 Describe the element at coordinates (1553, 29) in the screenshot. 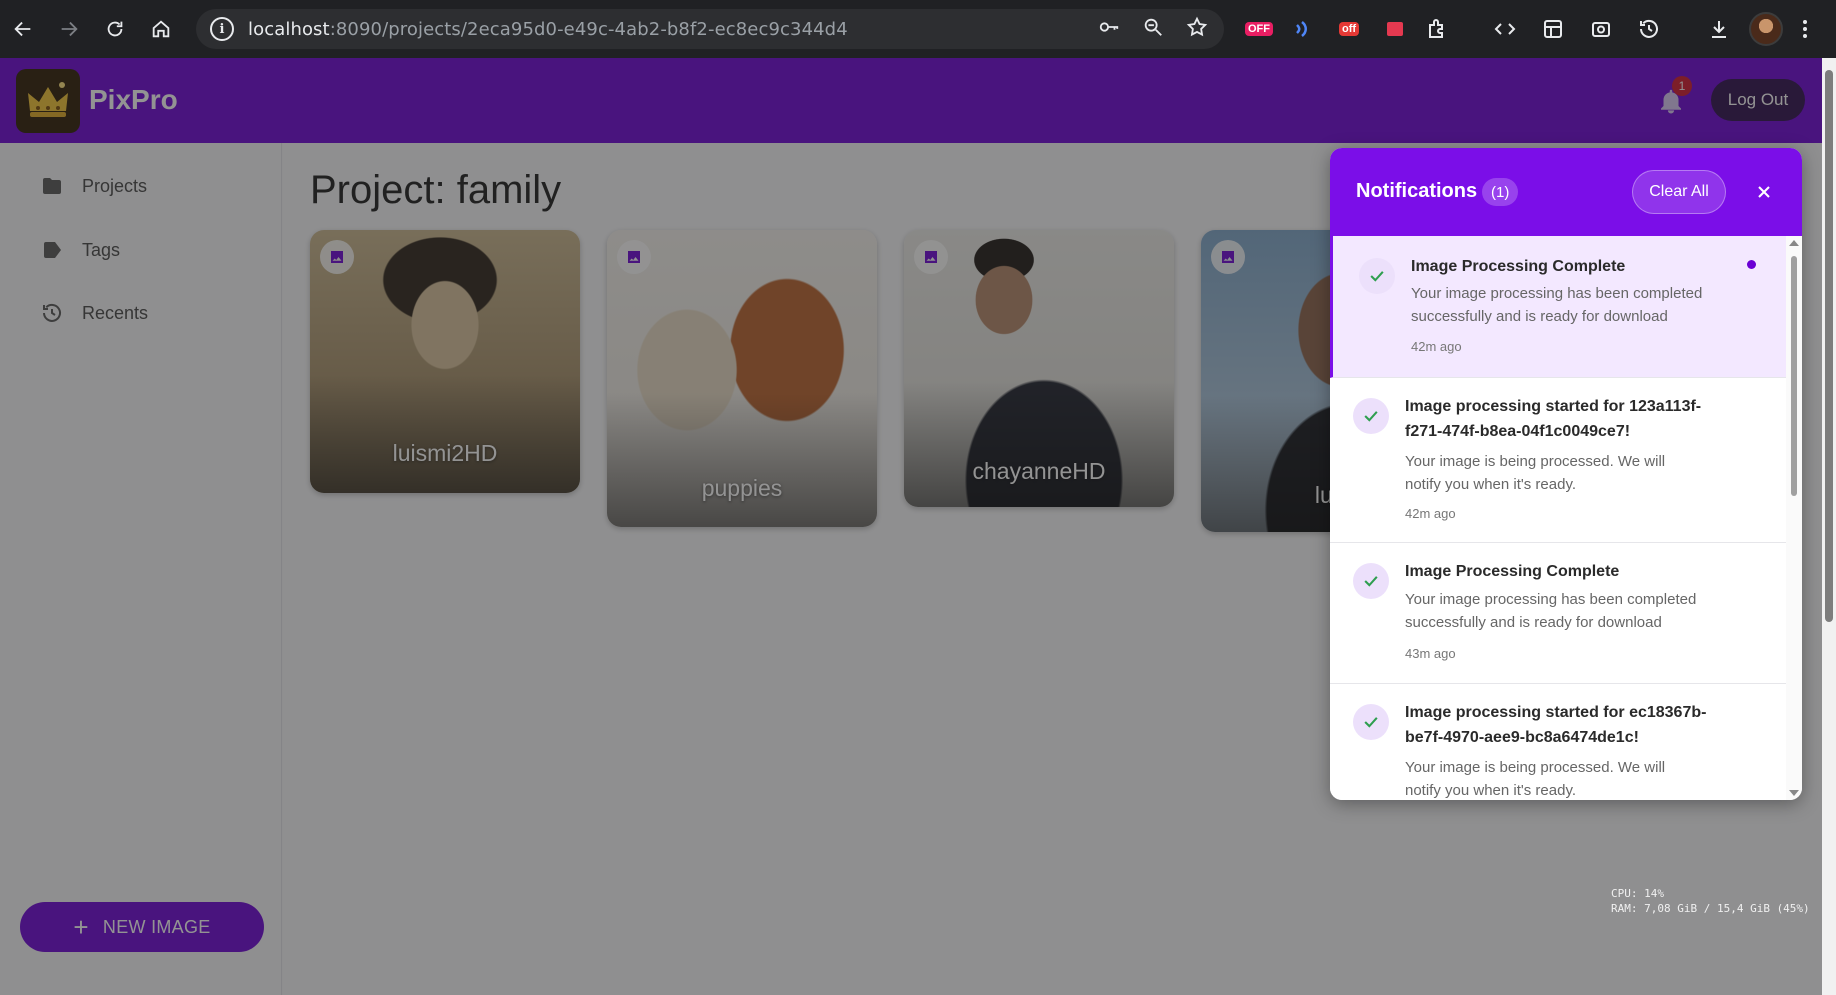

I see `layout-icon` at that location.